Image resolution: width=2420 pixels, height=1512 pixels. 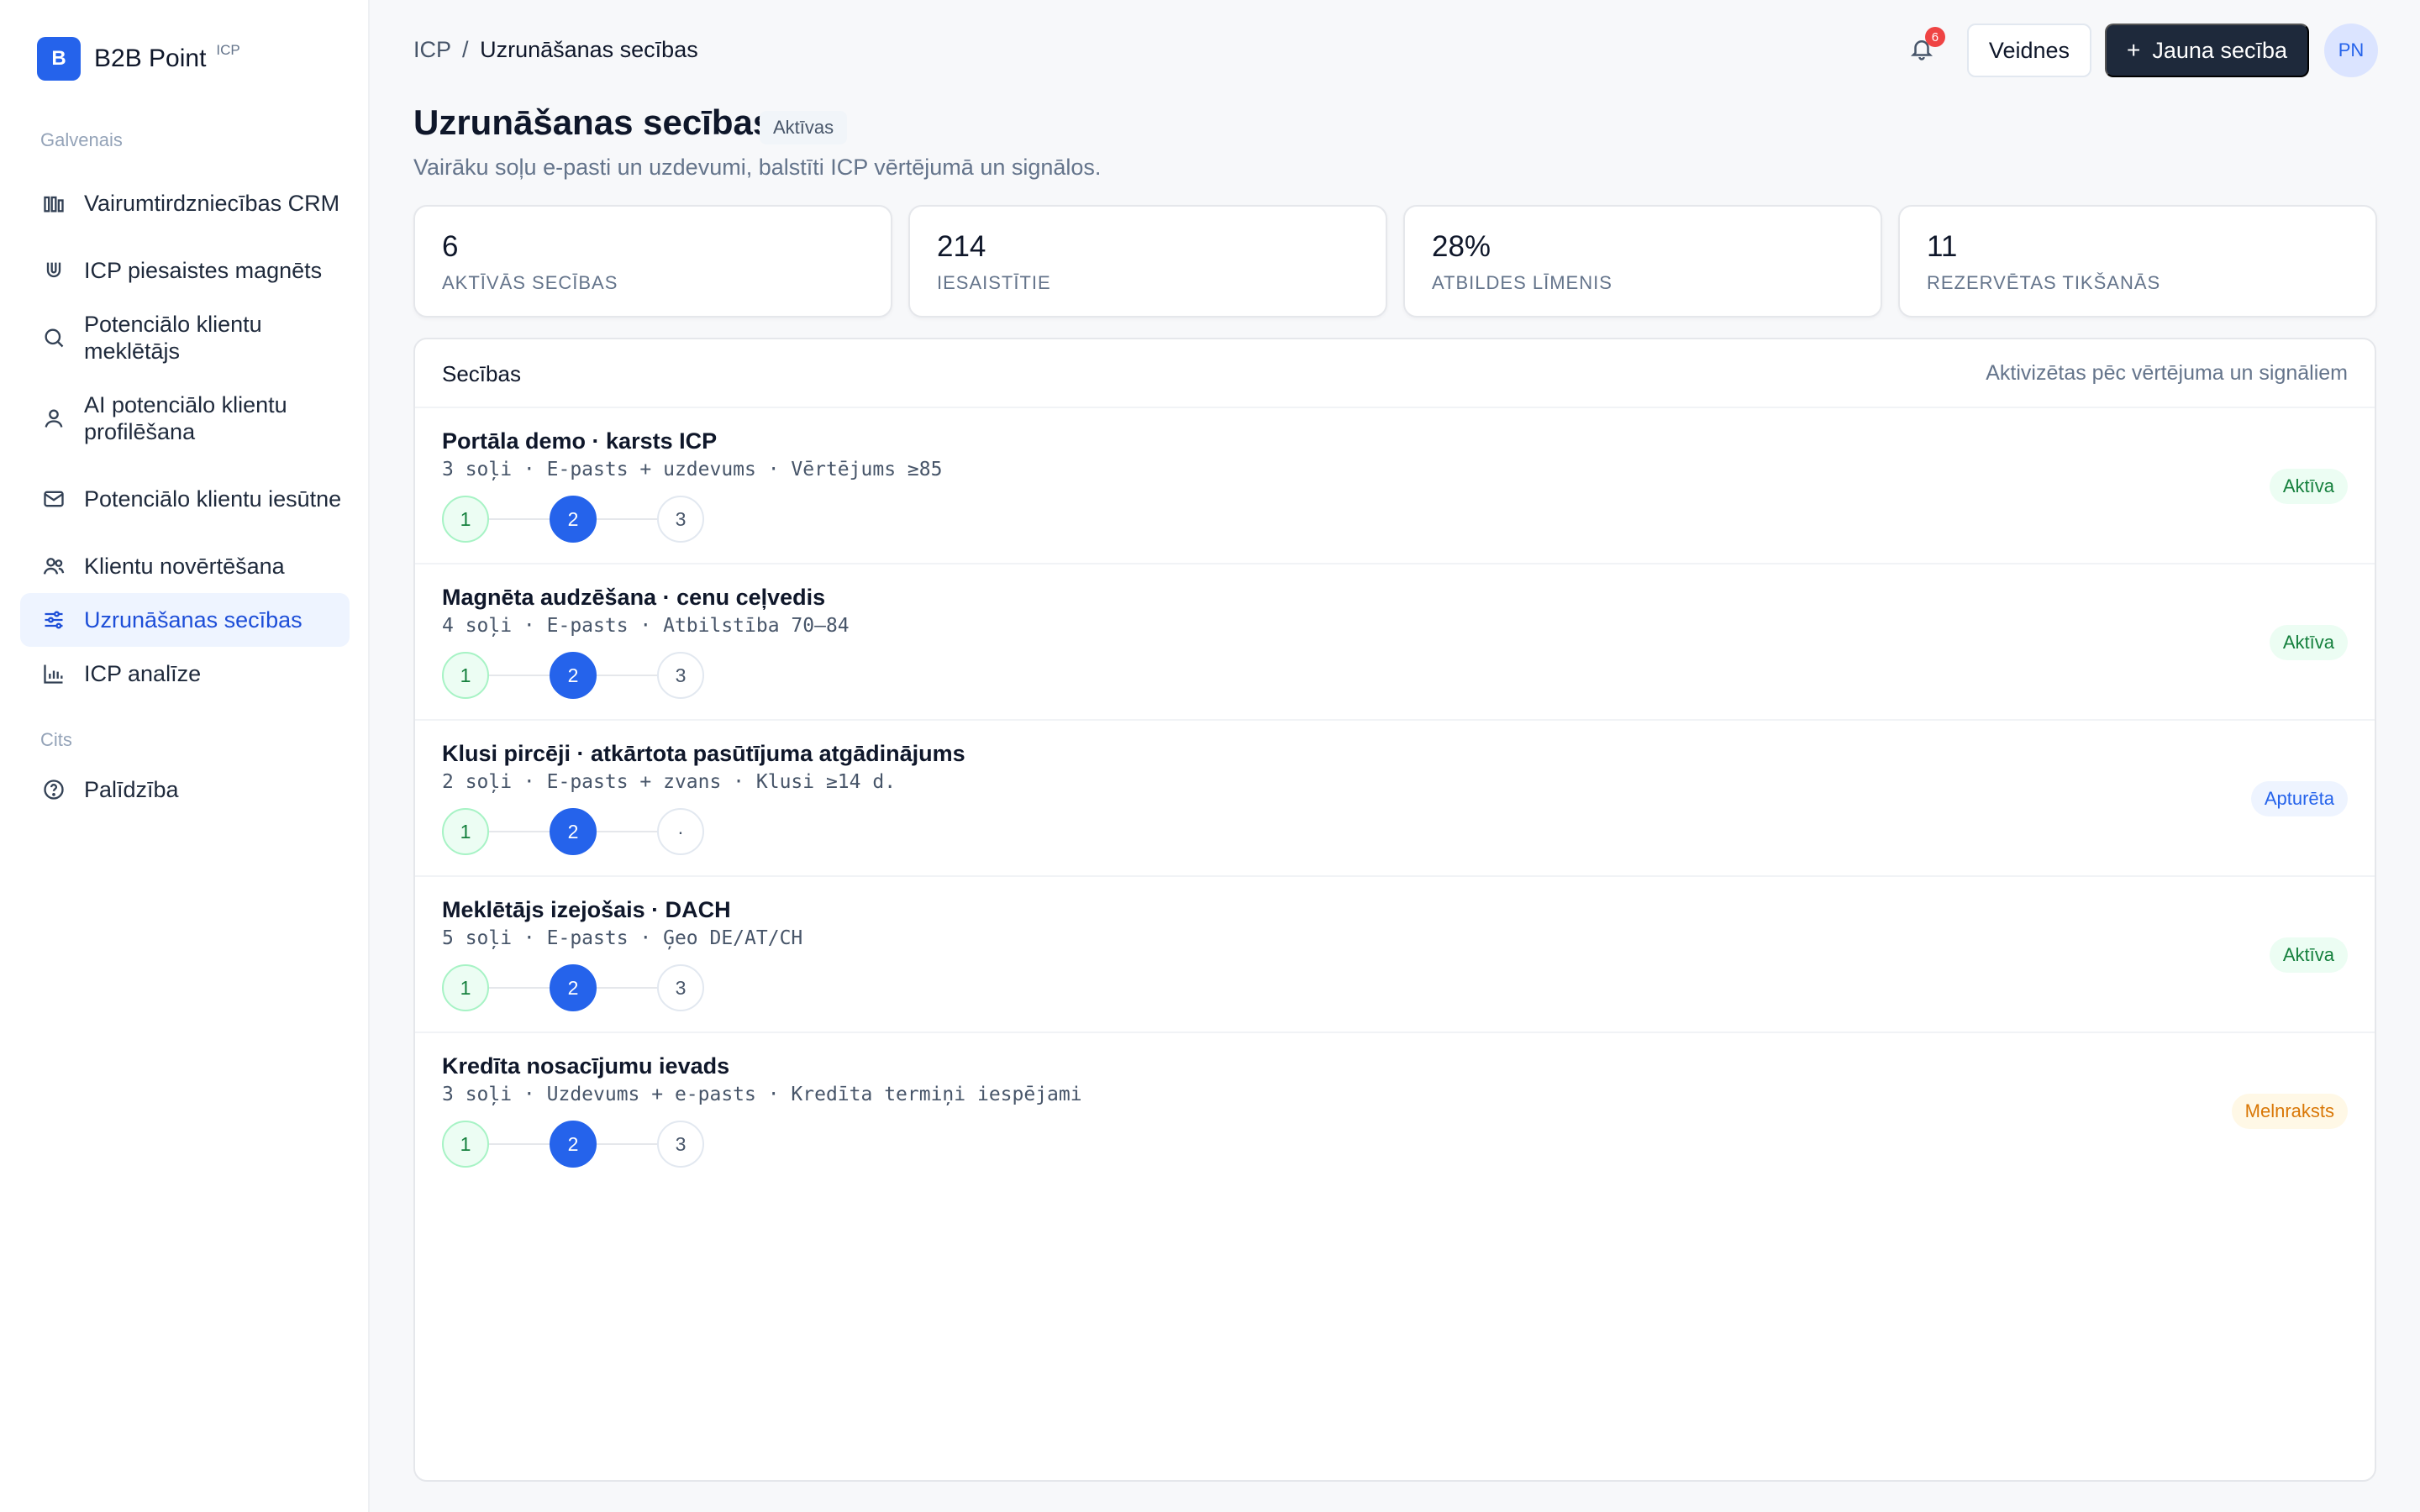 I want to click on avatar: PN, so click(x=2351, y=50).